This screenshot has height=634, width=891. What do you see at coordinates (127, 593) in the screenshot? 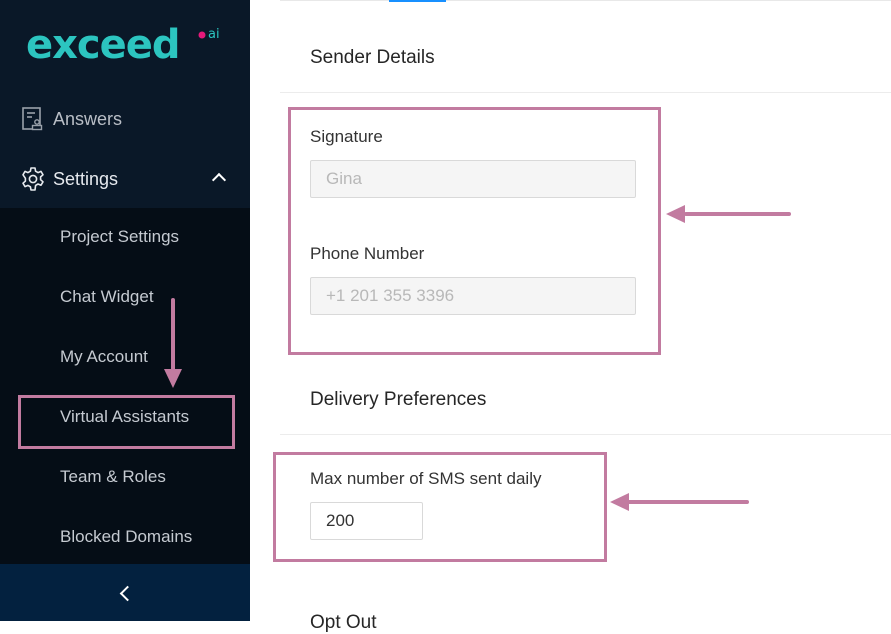
I see `chevron-left-icon` at bounding box center [127, 593].